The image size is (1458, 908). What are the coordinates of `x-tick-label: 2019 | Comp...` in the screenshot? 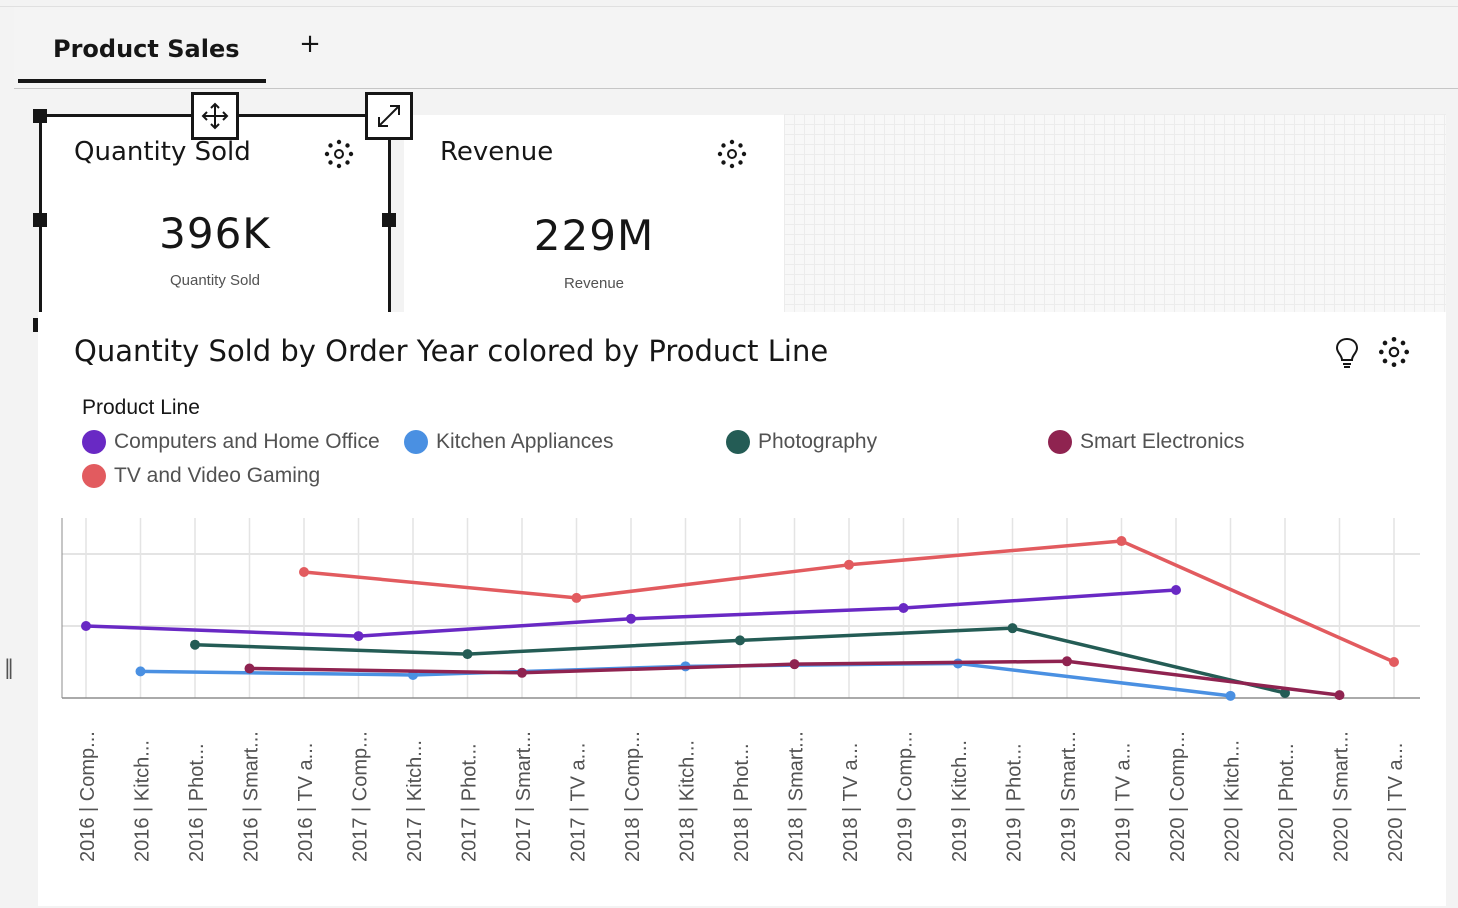 It's located at (906, 796).